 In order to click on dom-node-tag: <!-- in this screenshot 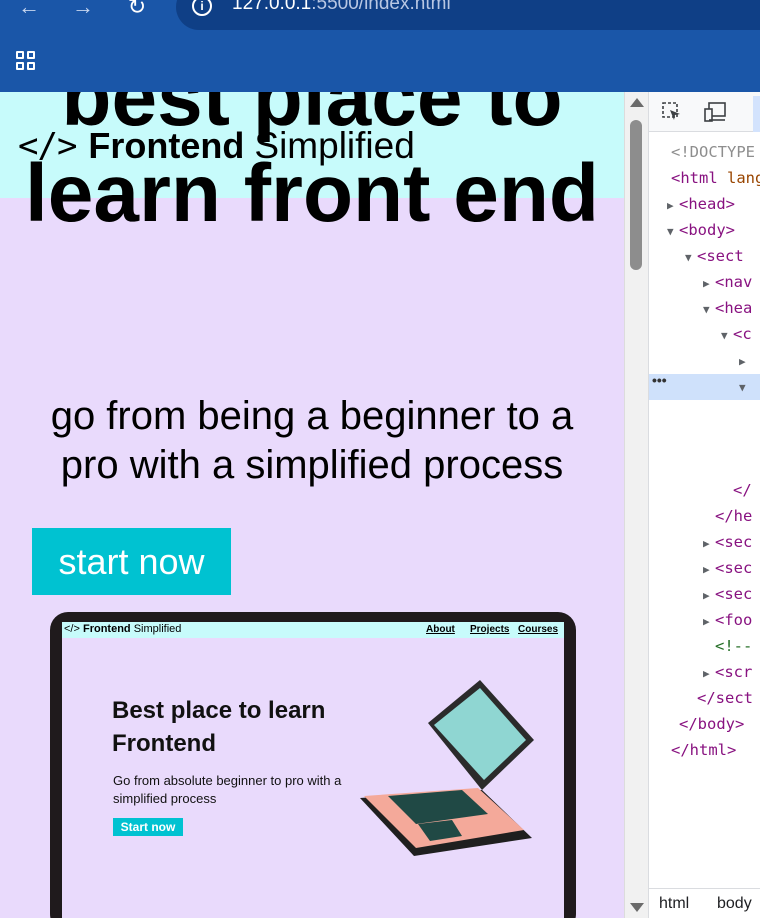, I will do `click(734, 646)`.